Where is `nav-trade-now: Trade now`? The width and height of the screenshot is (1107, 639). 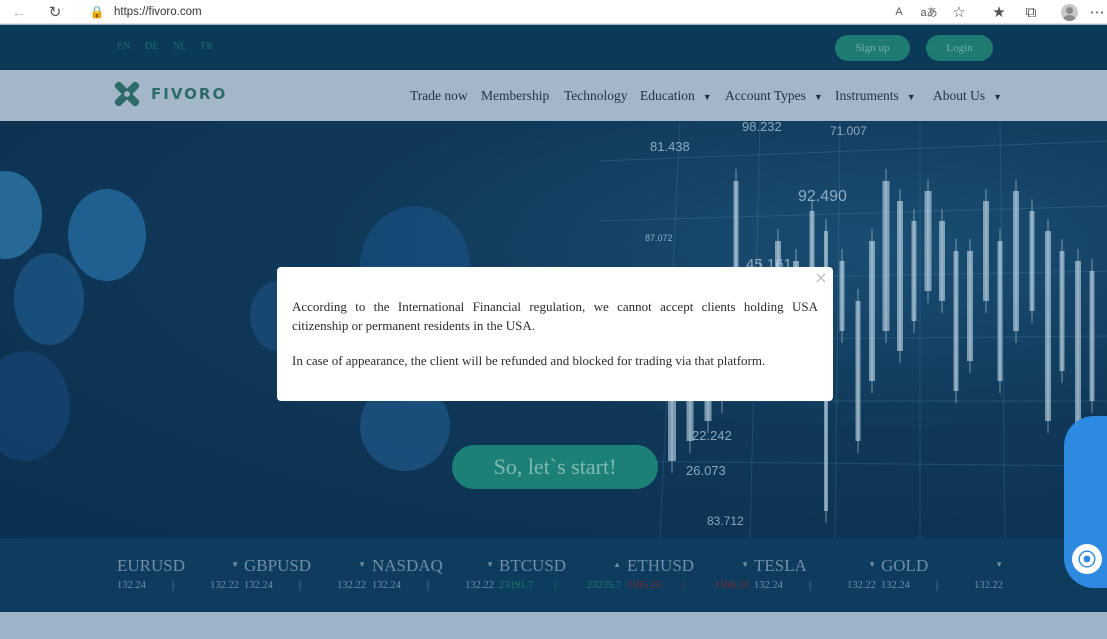
nav-trade-now: Trade now is located at coordinates (439, 95).